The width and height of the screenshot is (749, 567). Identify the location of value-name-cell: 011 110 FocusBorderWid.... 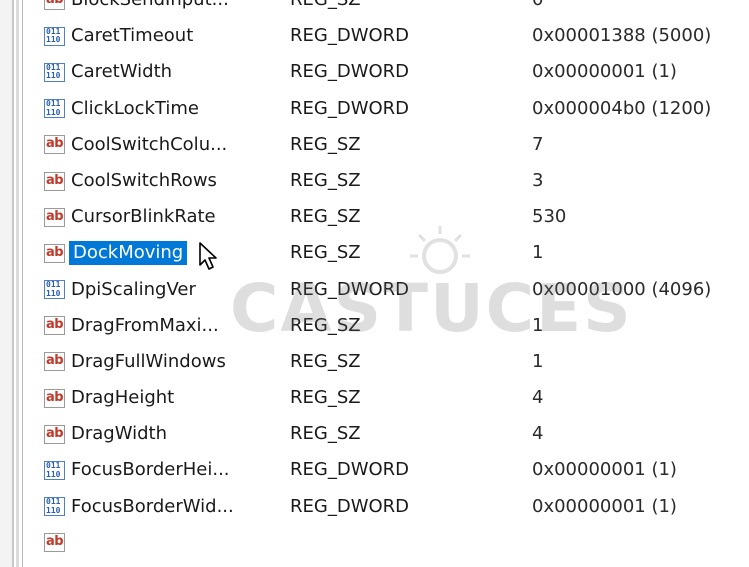
(139, 507).